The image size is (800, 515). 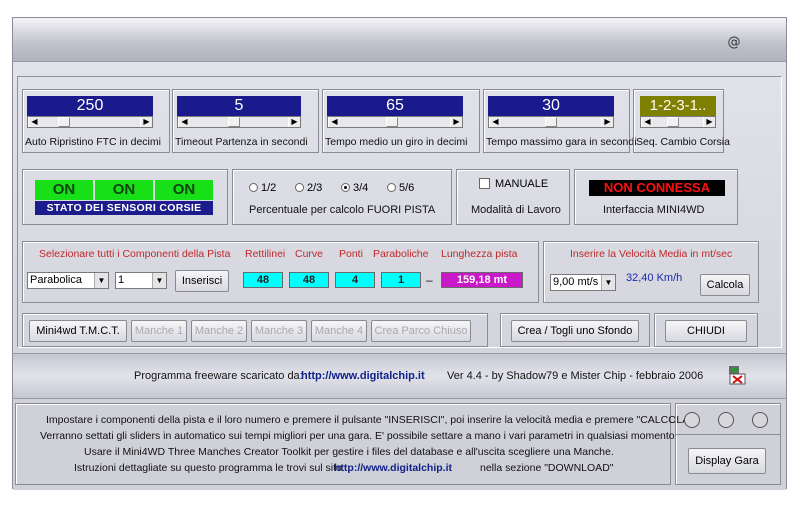 I want to click on calcola-button: Calcola, so click(x=725, y=285).